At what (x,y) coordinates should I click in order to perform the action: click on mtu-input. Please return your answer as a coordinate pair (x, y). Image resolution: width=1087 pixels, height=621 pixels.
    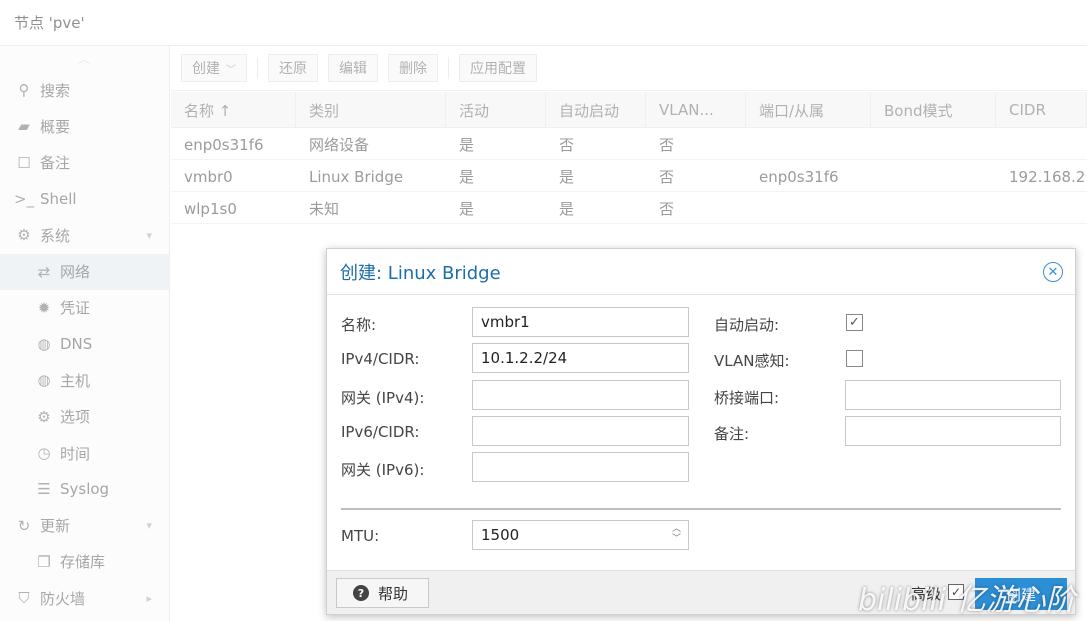
    Looking at the image, I should click on (580, 535).